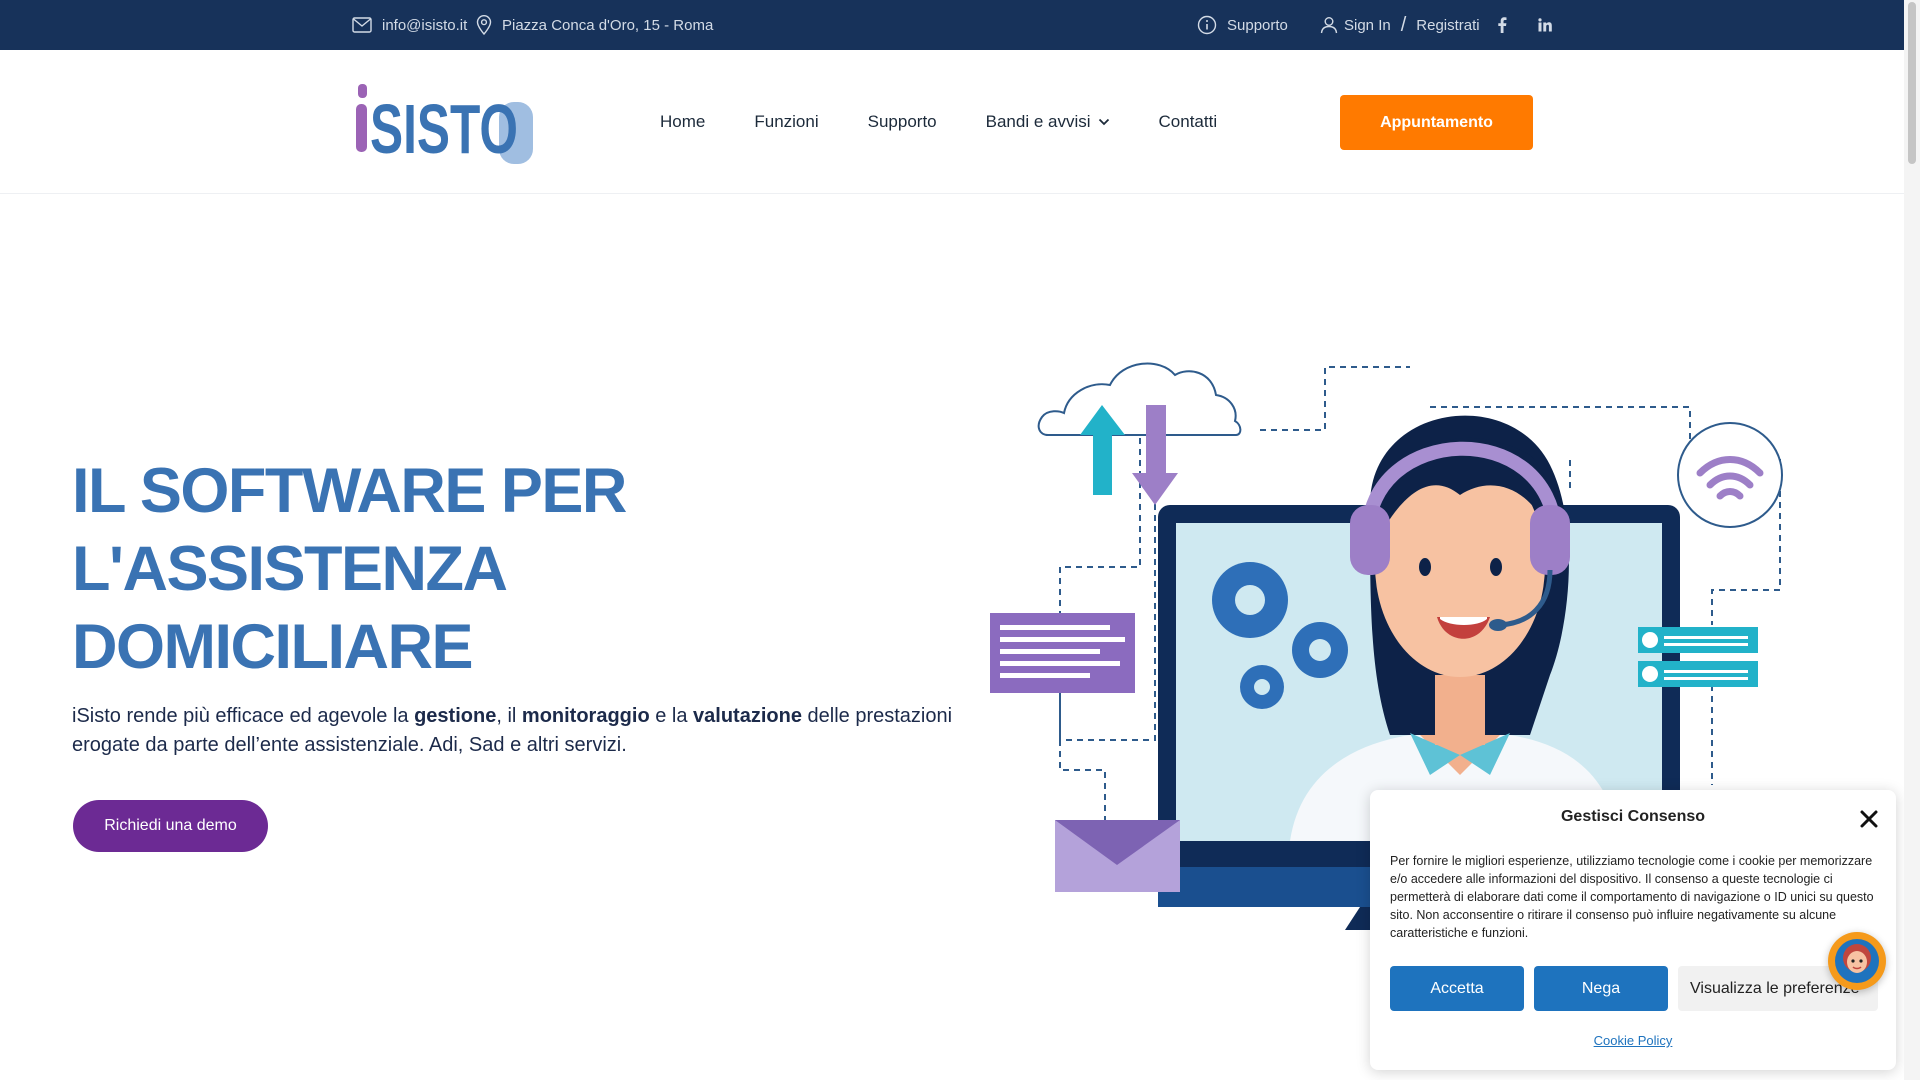  I want to click on hero-title-line: IL SOFTWARE PER, so click(349, 491).